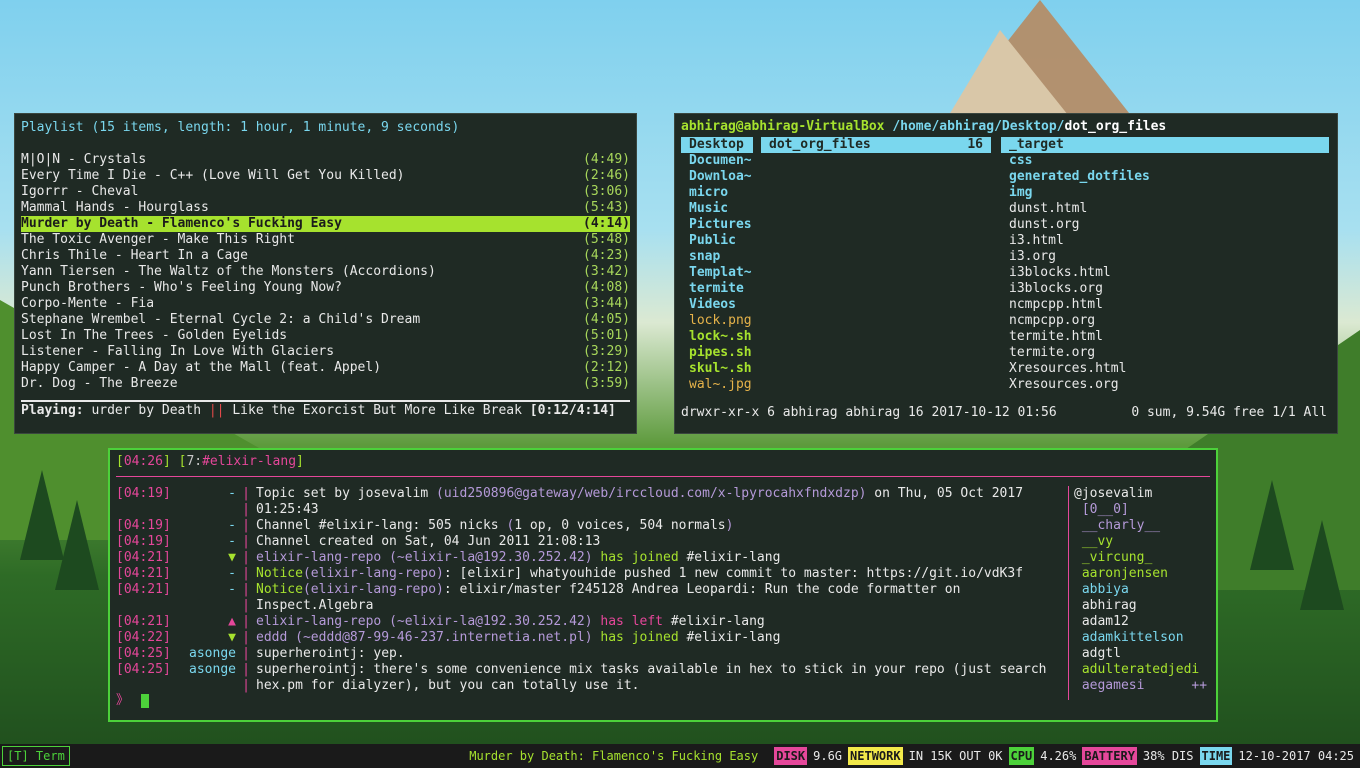  What do you see at coordinates (606, 383) in the screenshot?
I see `track-duration: (3:59)` at bounding box center [606, 383].